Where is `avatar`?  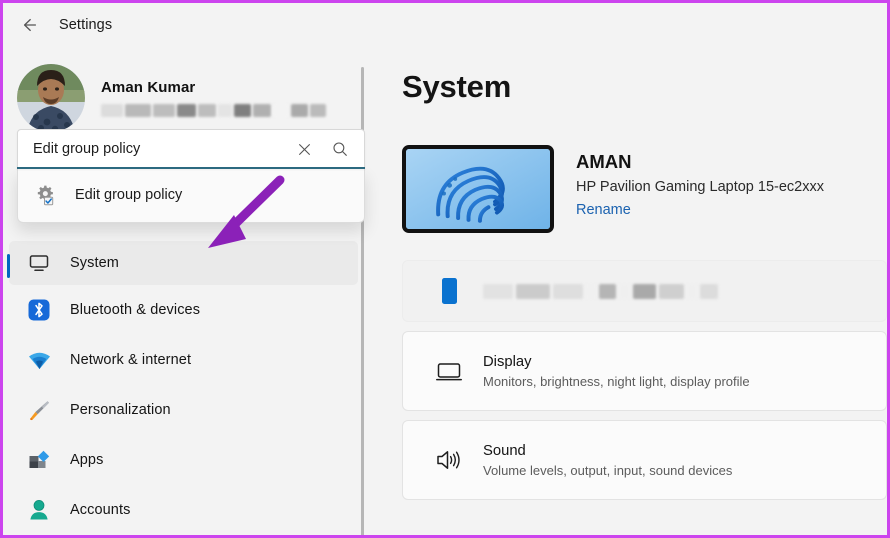 avatar is located at coordinates (51, 98).